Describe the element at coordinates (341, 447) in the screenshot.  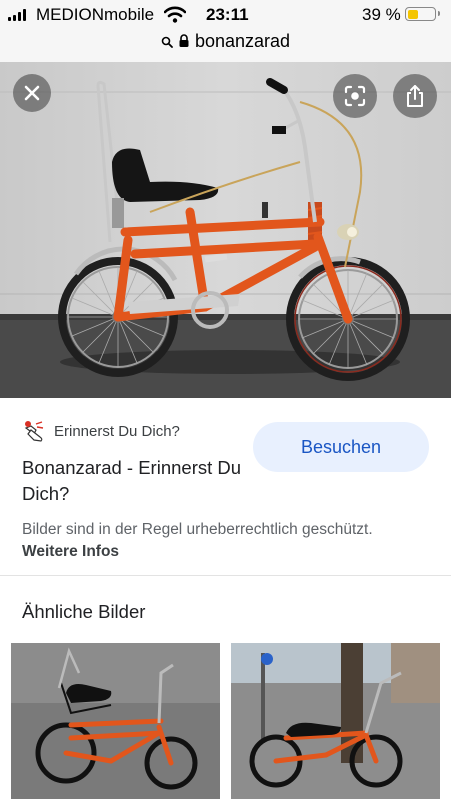
I see `visit-button: Besuchen` at that location.